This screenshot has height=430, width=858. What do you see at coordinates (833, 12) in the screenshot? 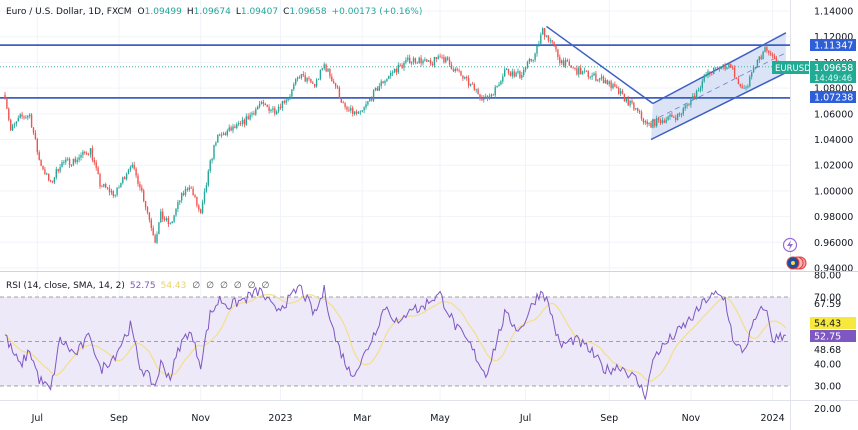
I see `price-tick-label: 1.14000` at bounding box center [833, 12].